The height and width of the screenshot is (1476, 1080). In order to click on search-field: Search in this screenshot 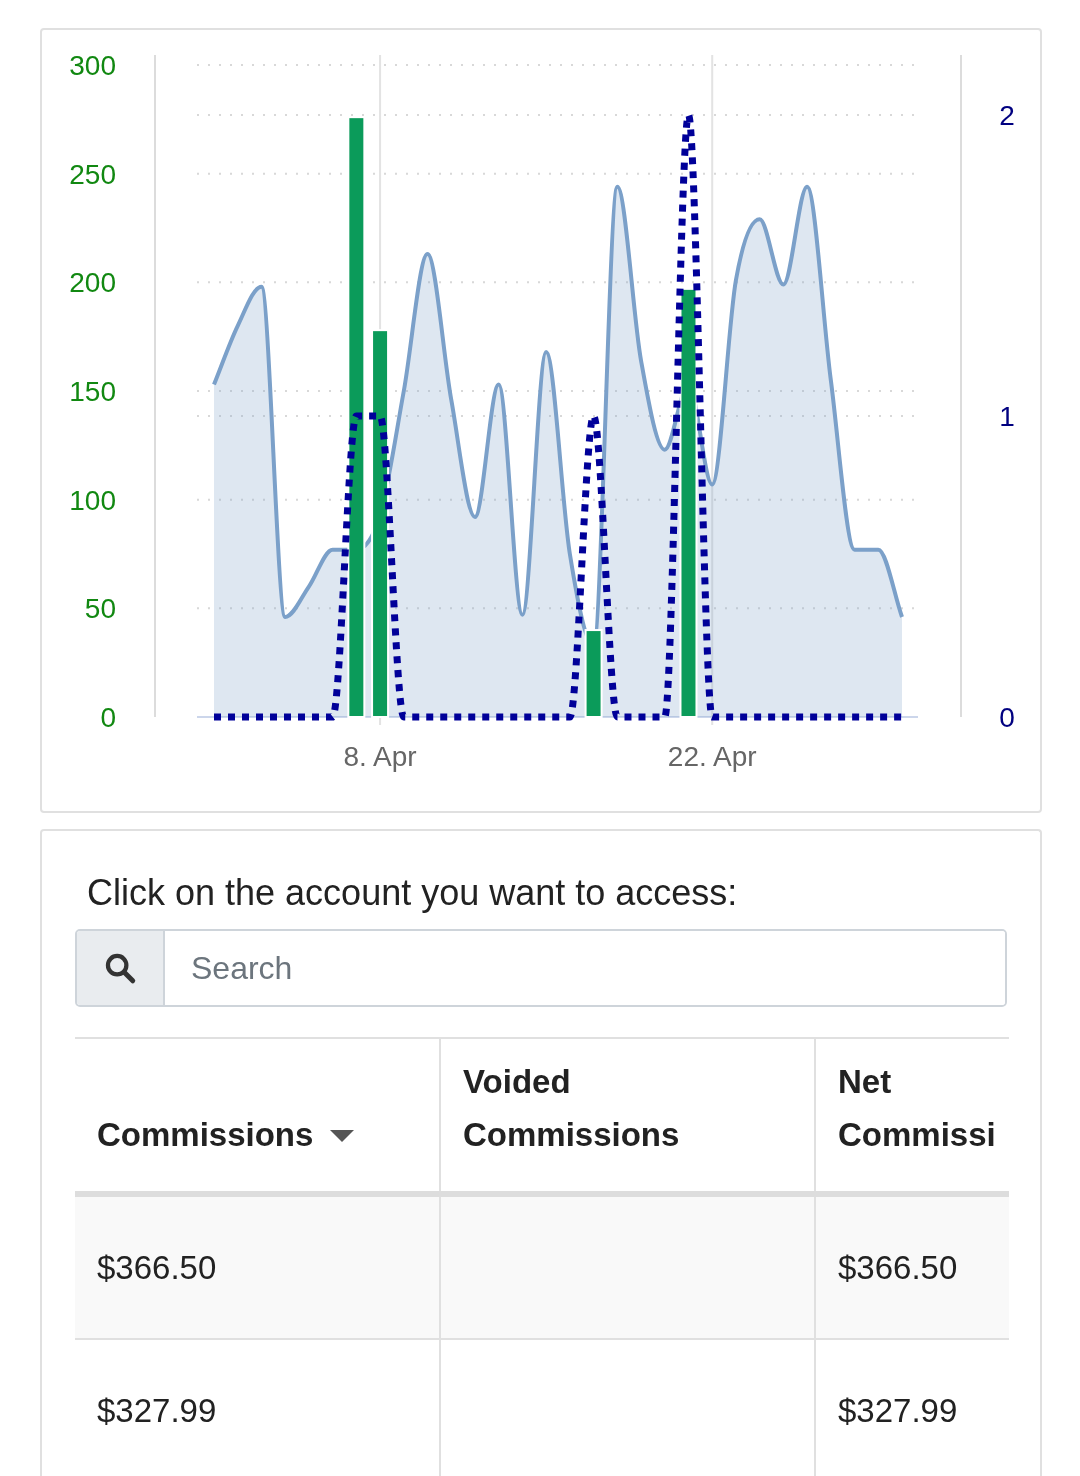, I will do `click(541, 968)`.